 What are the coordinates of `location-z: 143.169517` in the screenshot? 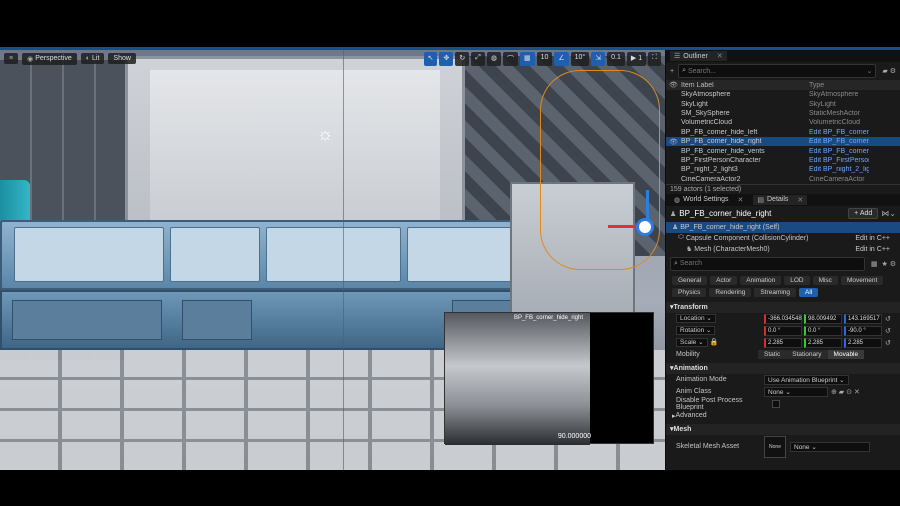 It's located at (863, 318).